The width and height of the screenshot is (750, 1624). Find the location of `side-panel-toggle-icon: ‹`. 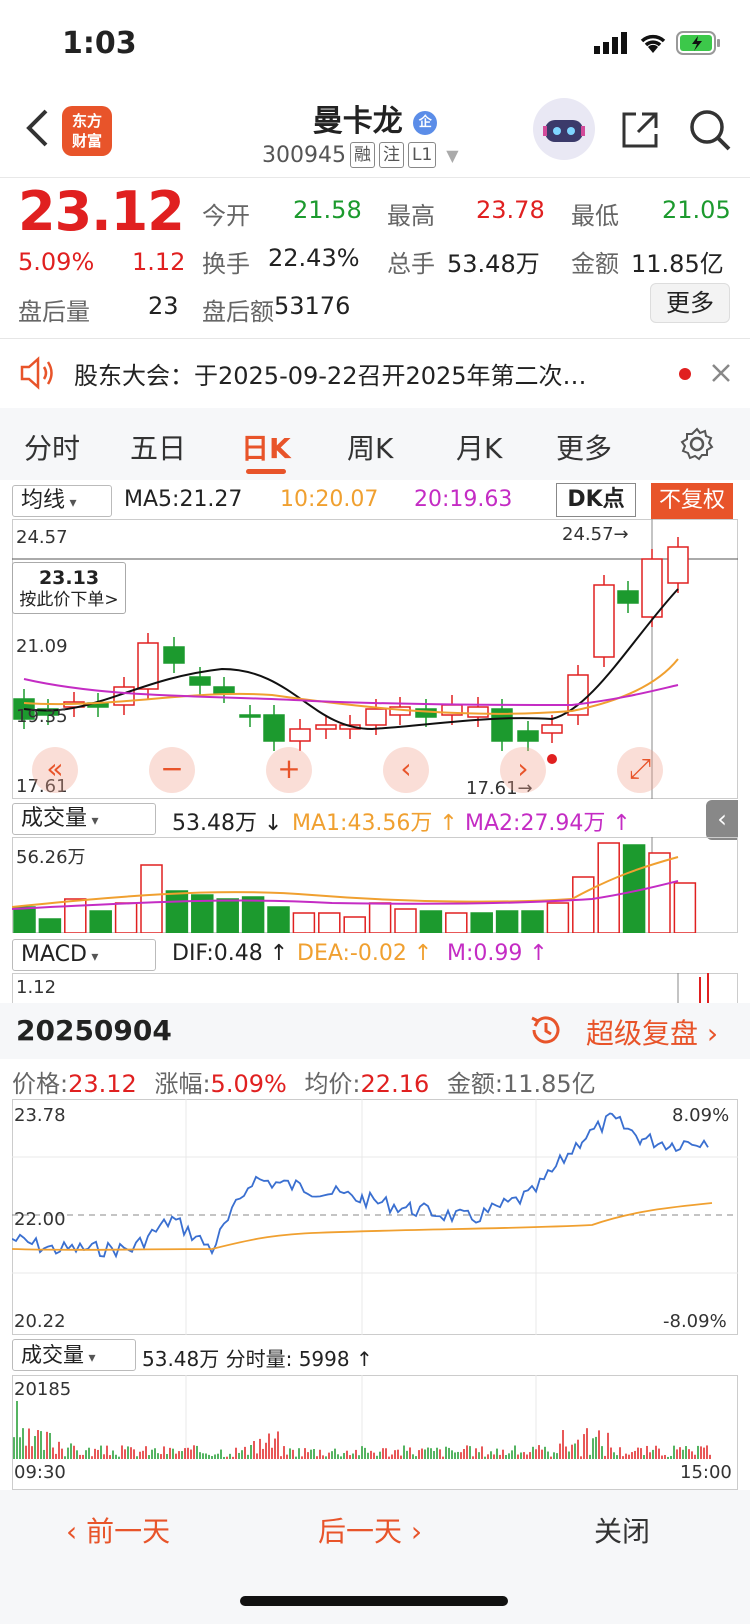

side-panel-toggle-icon: ‹ is located at coordinates (722, 820).